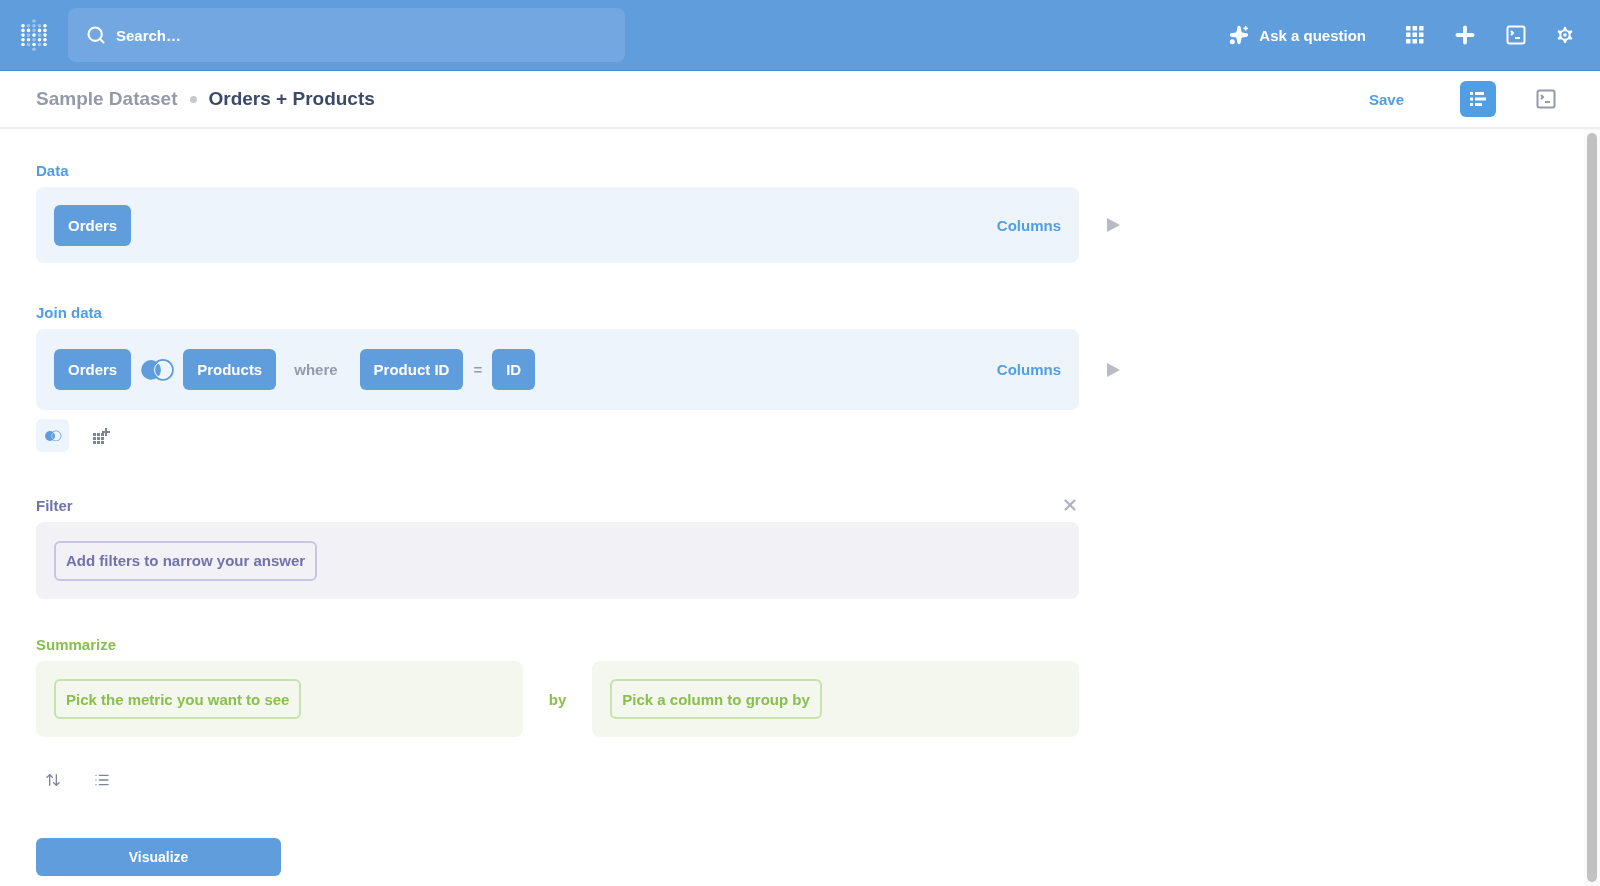 Image resolution: width=1600 pixels, height=886 pixels. Describe the element at coordinates (716, 699) in the screenshot. I see `pick-column-button: Pick a column to group by` at that location.